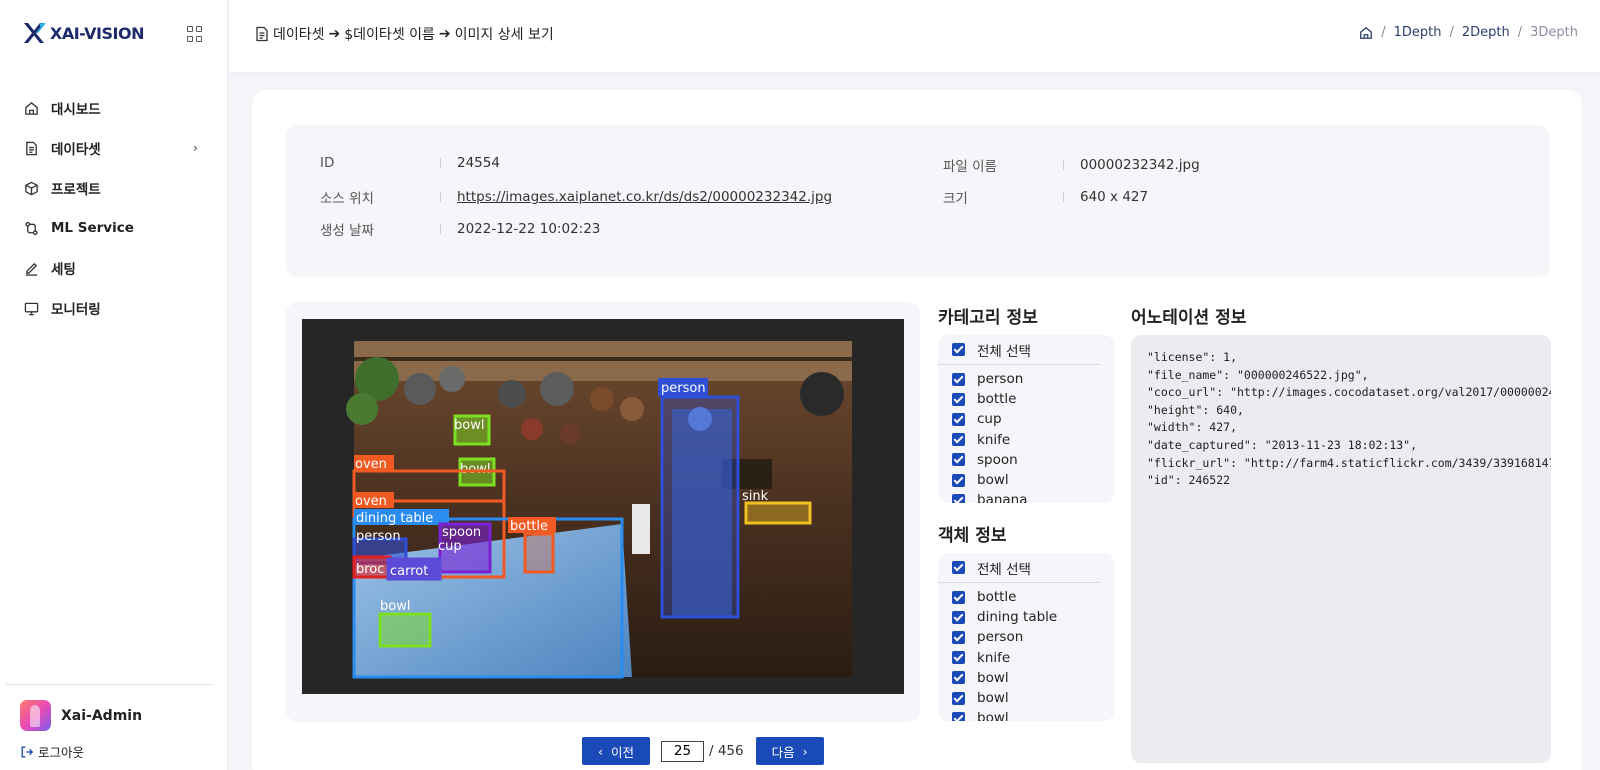  Describe the element at coordinates (1258, 374) in the screenshot. I see `annotation-line: "file_name": "000000246522.jpg",` at that location.